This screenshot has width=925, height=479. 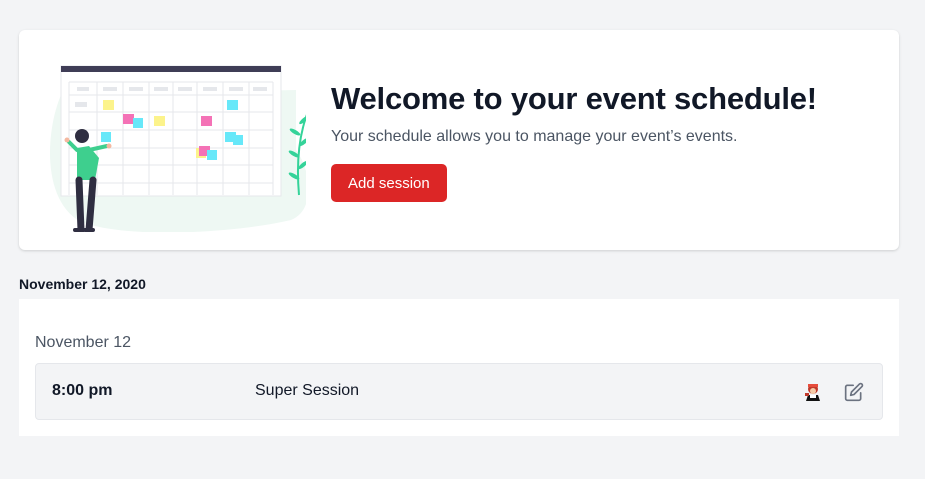 I want to click on date-heading: November 12, 2020, so click(x=82, y=284).